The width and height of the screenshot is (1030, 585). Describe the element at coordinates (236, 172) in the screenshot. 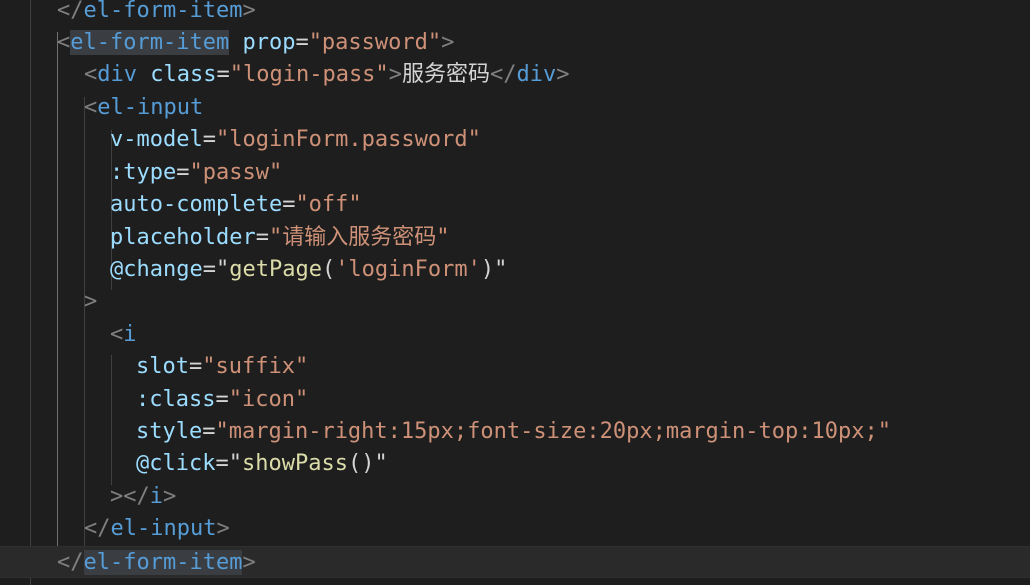

I see `code-token: "passw"` at that location.